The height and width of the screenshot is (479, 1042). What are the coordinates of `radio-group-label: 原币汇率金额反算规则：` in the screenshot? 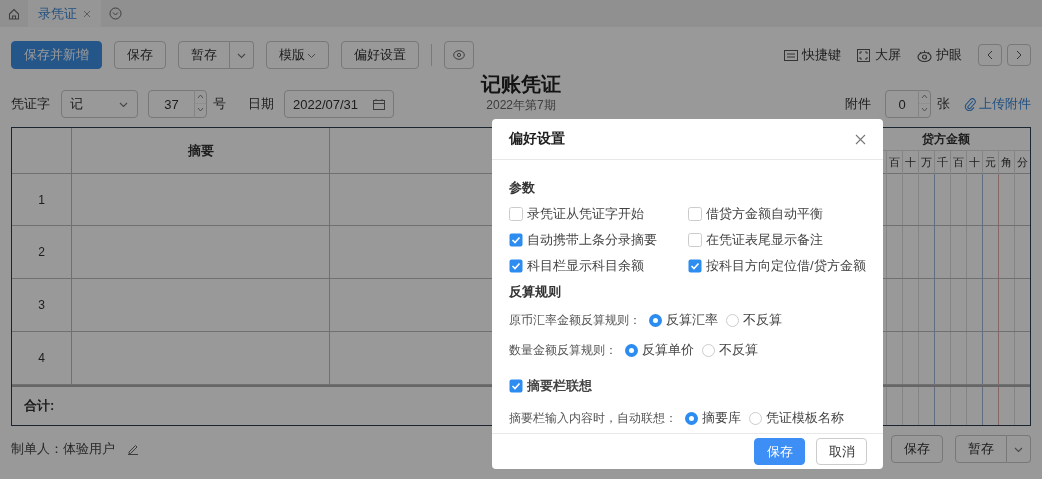 It's located at (575, 320).